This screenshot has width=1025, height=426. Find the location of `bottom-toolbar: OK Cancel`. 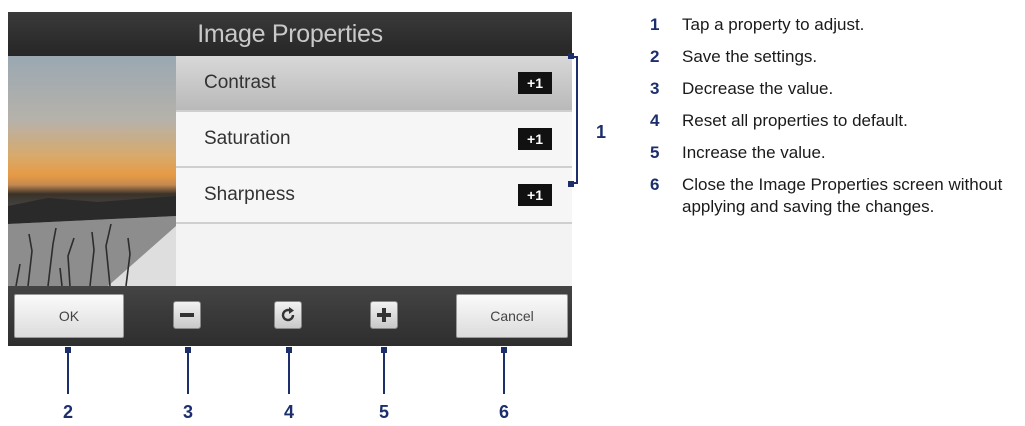

bottom-toolbar: OK Cancel is located at coordinates (290, 316).